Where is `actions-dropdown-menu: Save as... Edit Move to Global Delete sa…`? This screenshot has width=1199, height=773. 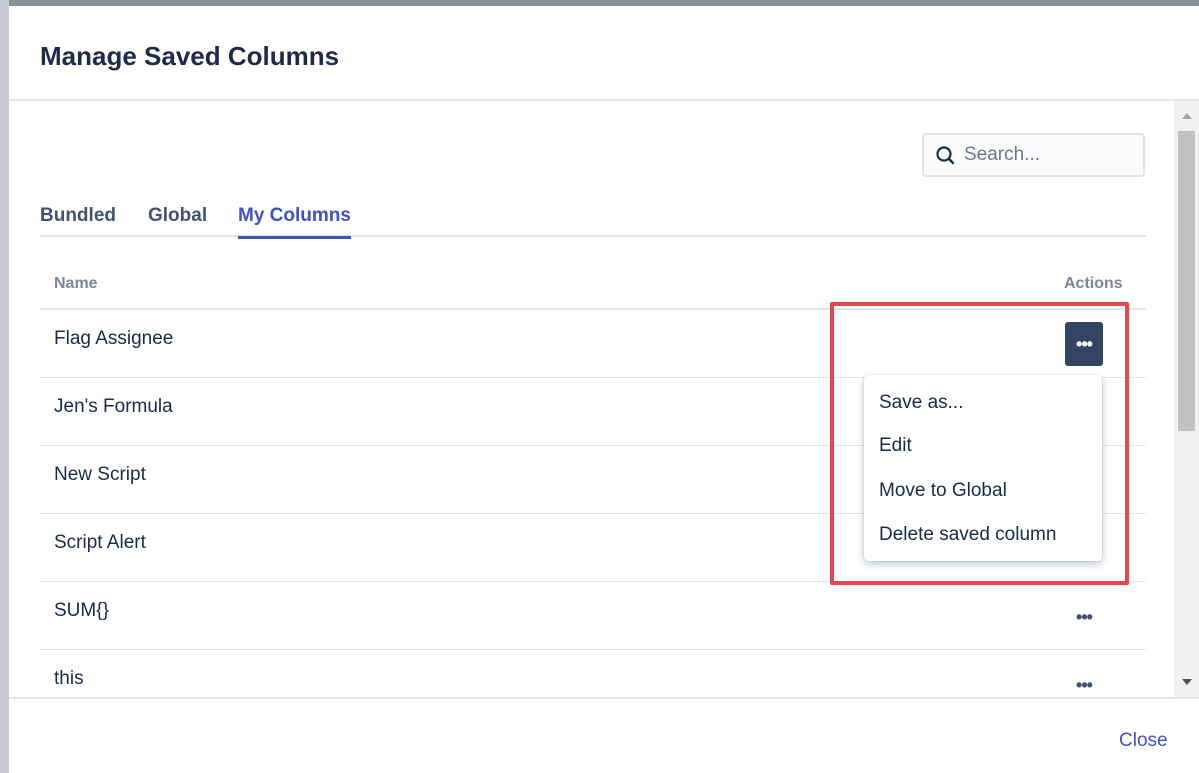 actions-dropdown-menu: Save as... Edit Move to Global Delete sa… is located at coordinates (983, 468).